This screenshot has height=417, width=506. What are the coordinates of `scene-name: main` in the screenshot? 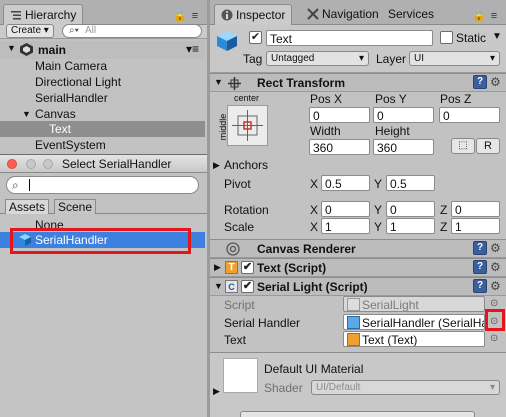 It's located at (52, 50).